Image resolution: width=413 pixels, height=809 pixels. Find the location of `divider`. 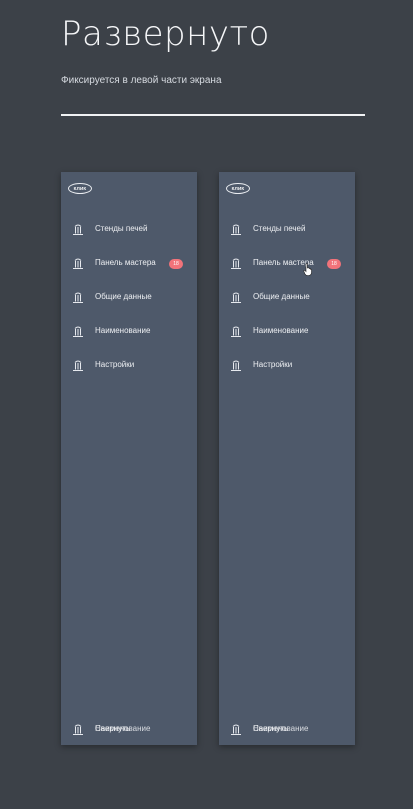

divider is located at coordinates (213, 115).